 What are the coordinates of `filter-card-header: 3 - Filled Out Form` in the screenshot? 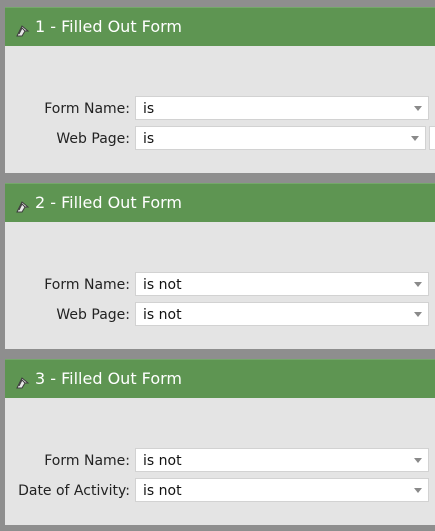 It's located at (220, 378).